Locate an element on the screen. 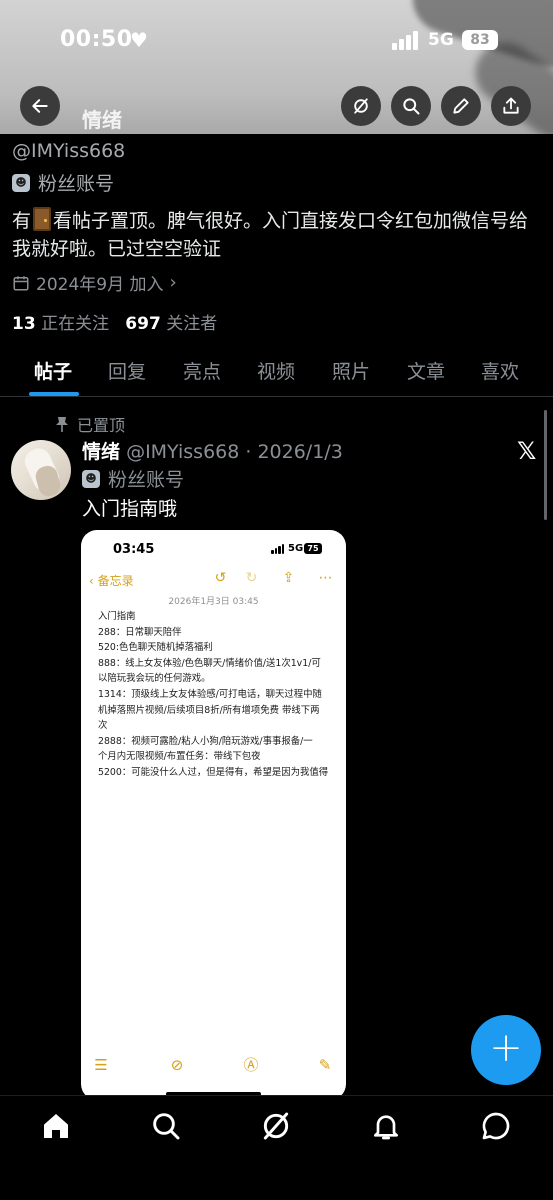  search-button is located at coordinates (411, 106).